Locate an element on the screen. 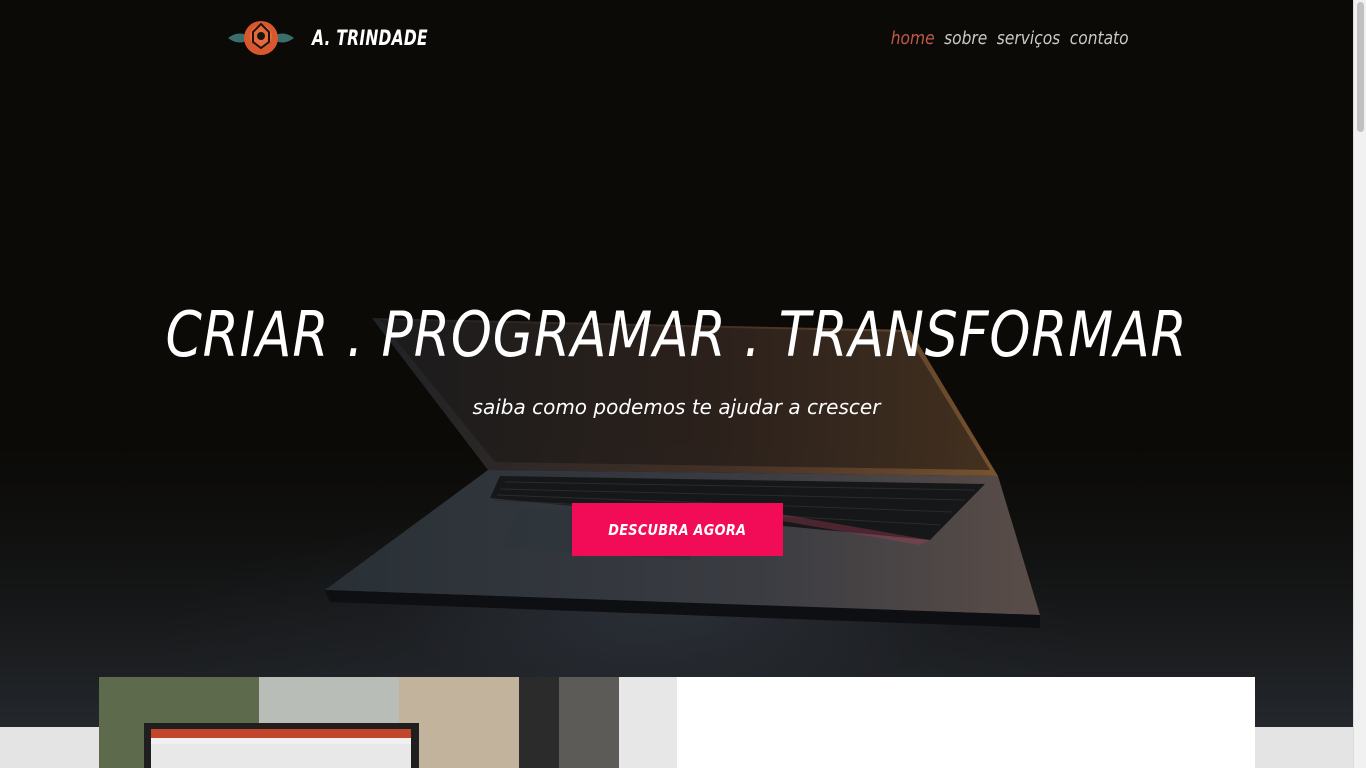  feature-image-card is located at coordinates (388, 722).